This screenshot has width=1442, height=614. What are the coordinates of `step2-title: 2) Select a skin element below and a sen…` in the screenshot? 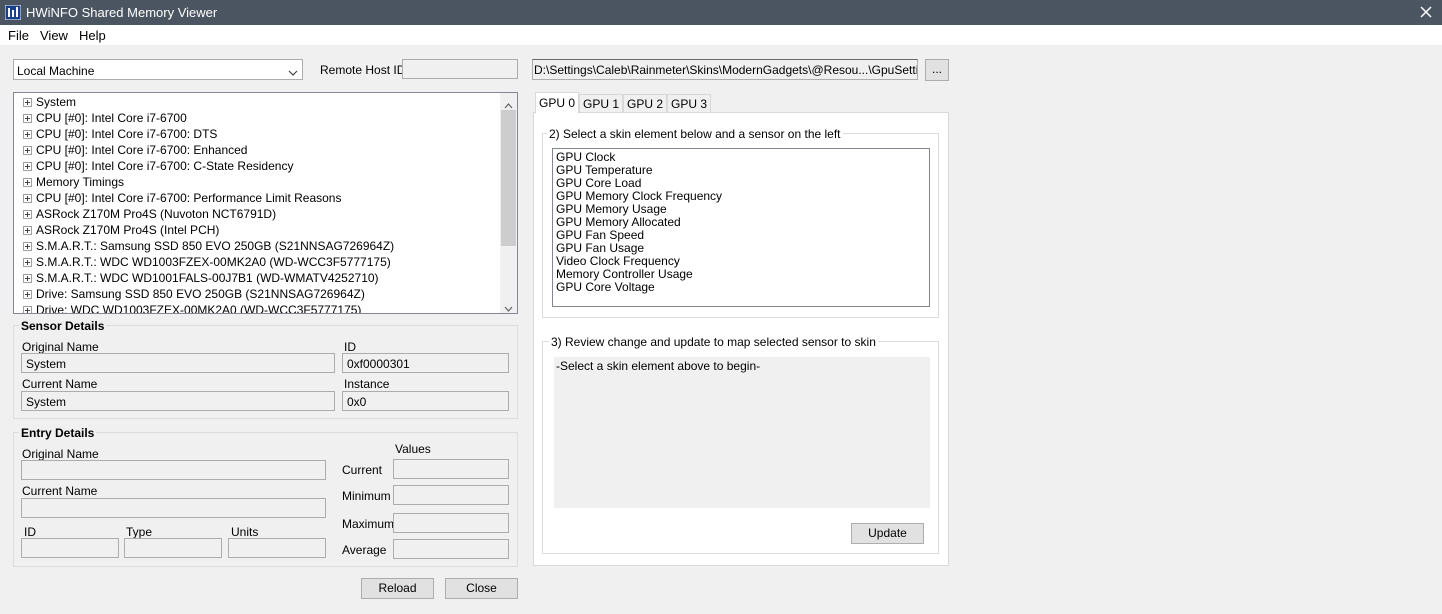 It's located at (695, 134).